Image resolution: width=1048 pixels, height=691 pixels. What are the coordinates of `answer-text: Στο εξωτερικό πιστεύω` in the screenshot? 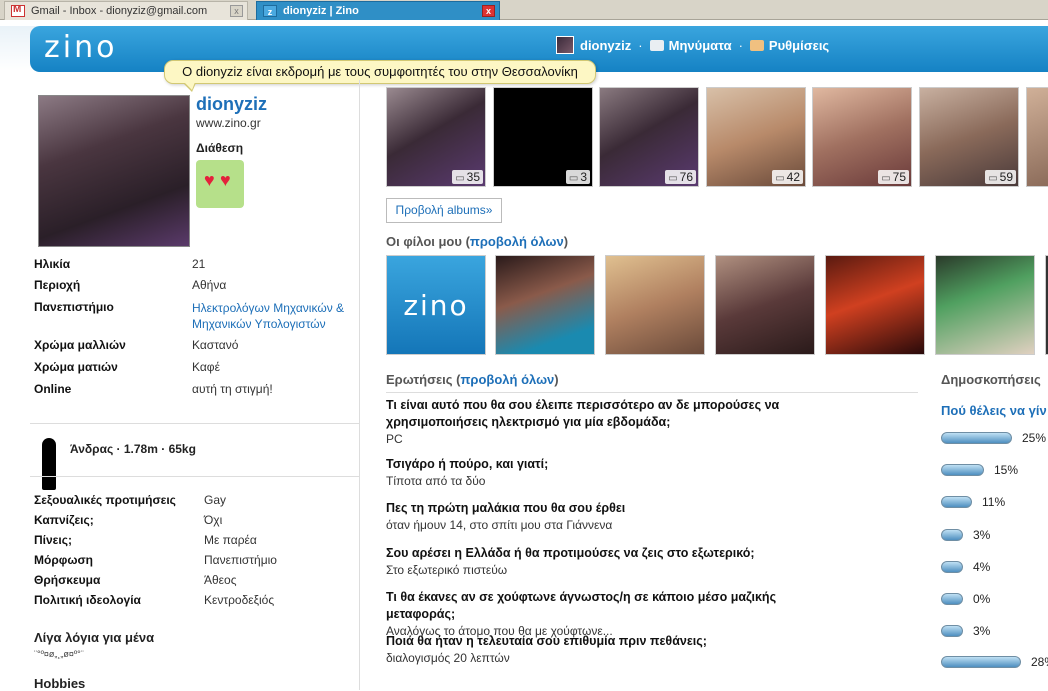 It's located at (447, 570).